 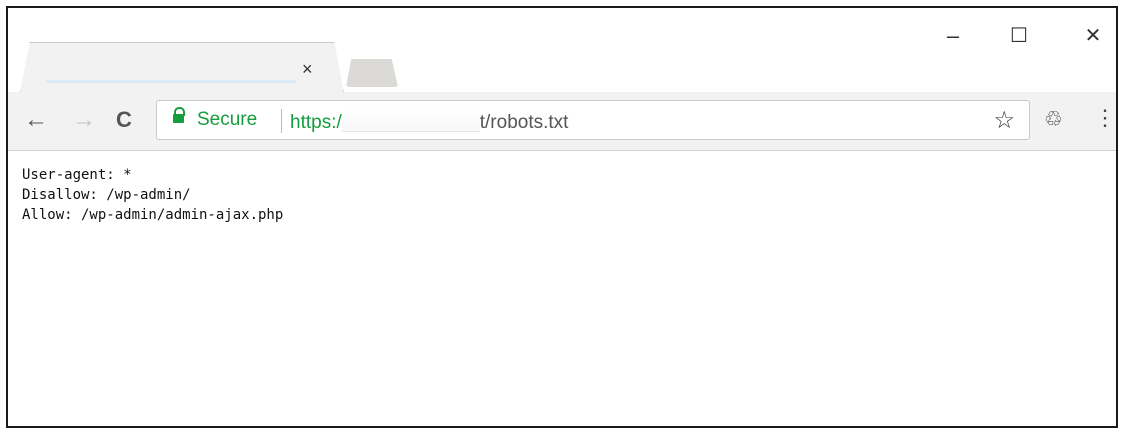 I want to click on new-tab-button, so click(x=372, y=73).